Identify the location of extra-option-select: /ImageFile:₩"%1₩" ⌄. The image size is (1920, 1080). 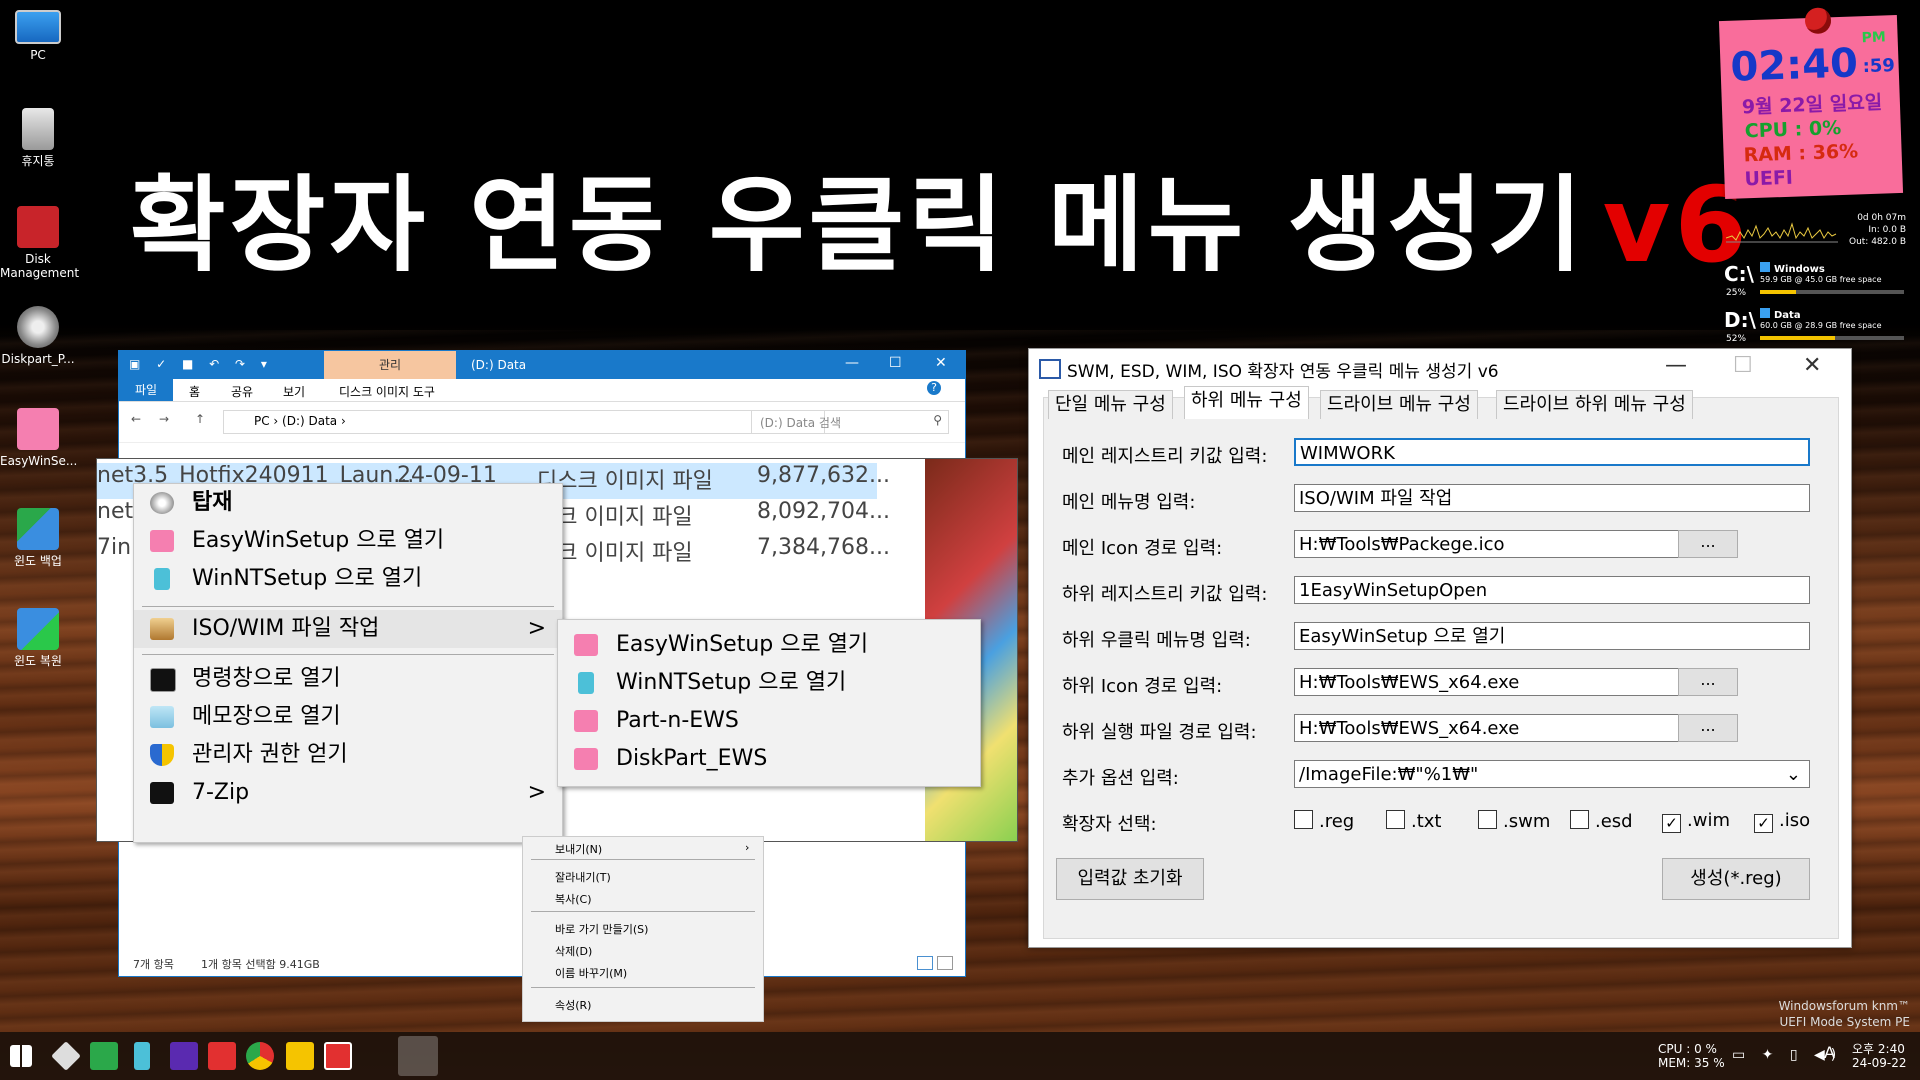
(1552, 774).